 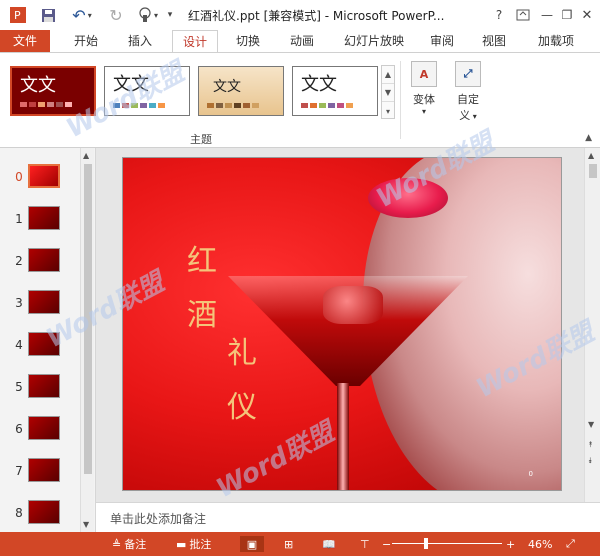 What do you see at coordinates (590, 461) in the screenshot?
I see `next-slide-icon: ⯯` at bounding box center [590, 461].